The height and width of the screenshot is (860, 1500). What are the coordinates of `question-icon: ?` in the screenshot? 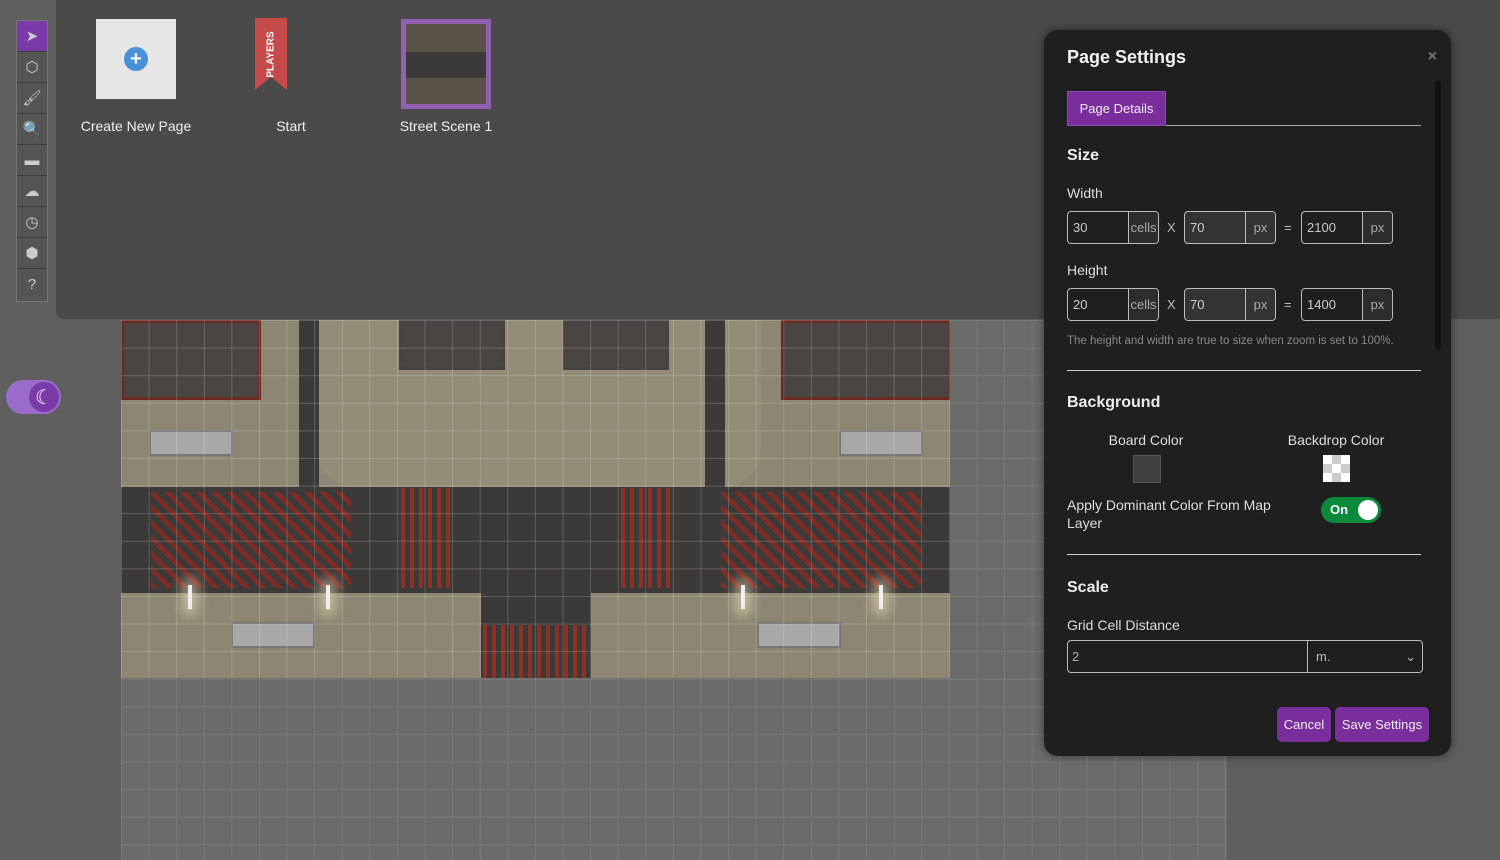 It's located at (32, 284).